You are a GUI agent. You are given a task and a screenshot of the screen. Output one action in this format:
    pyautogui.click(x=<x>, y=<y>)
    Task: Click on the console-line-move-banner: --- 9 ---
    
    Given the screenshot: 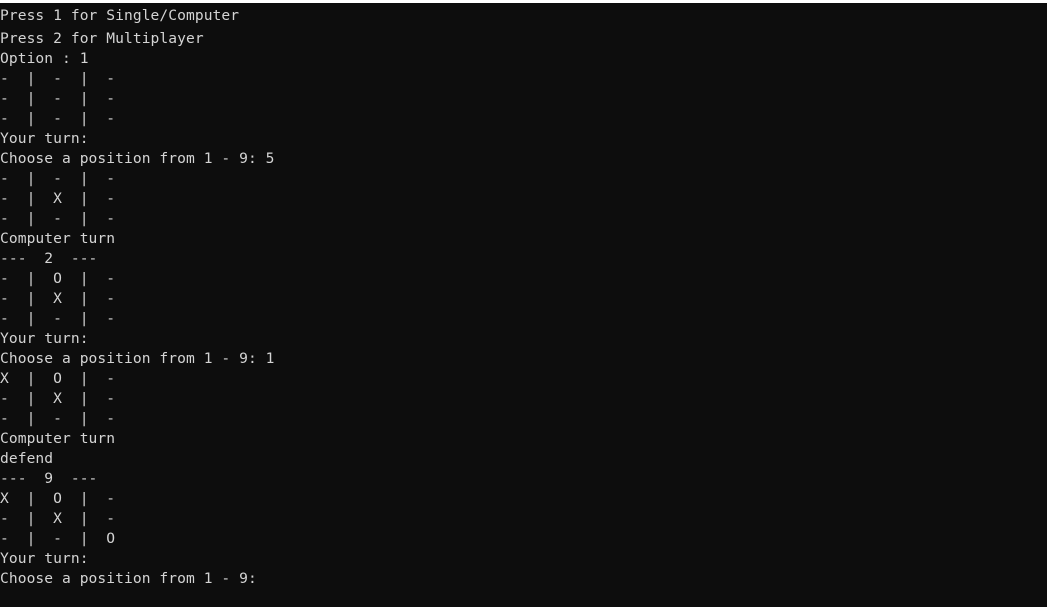 What is the action you would take?
    pyautogui.click(x=49, y=478)
    